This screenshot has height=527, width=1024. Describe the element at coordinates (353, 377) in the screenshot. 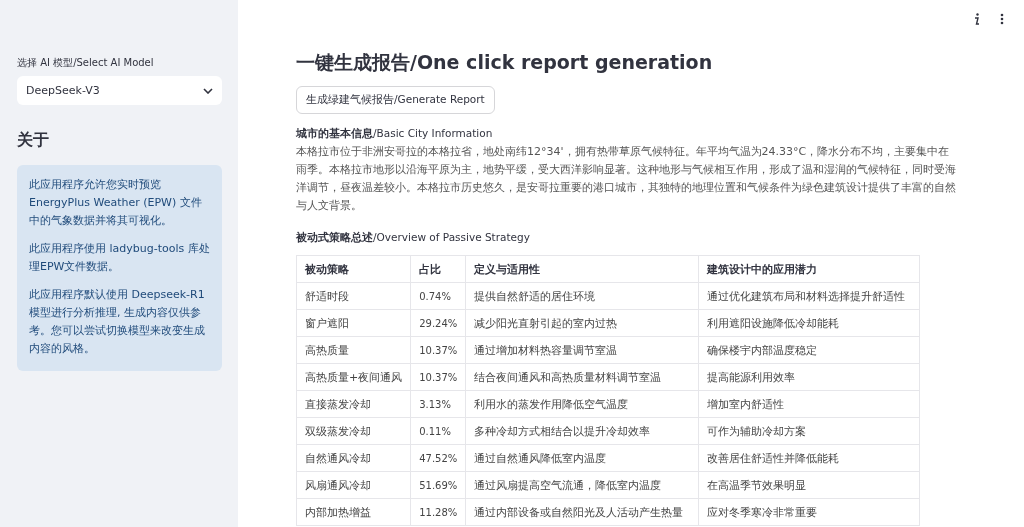

I see `table-cell: 高热质量+夜间通风` at that location.